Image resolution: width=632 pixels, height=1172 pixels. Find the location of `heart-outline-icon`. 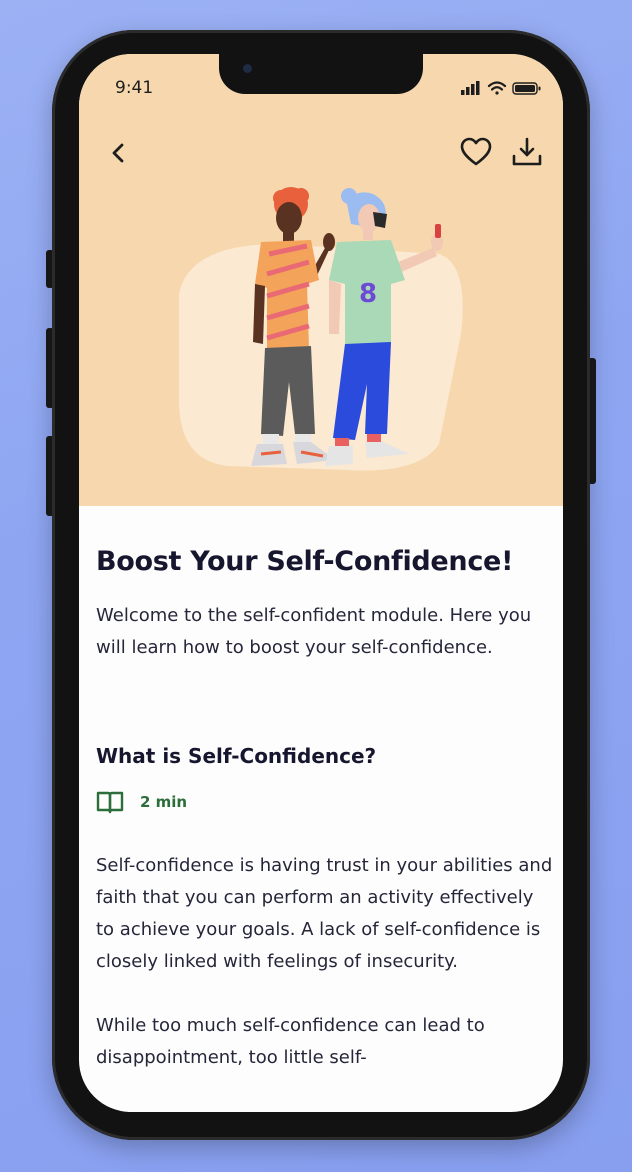

heart-outline-icon is located at coordinates (476, 151).